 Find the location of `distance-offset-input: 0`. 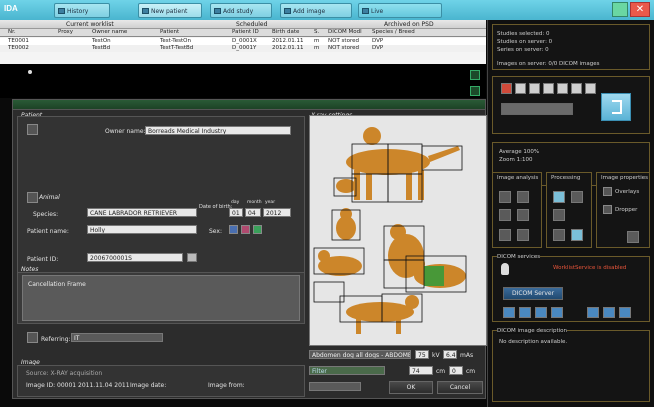

distance-offset-input: 0 is located at coordinates (456, 370).